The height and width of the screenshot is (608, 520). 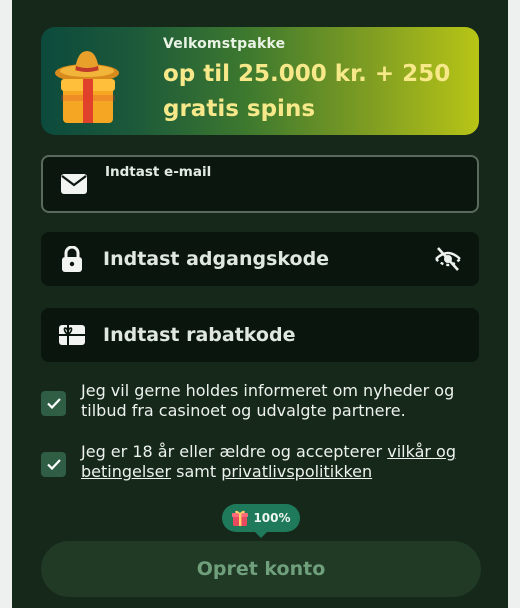 What do you see at coordinates (158, 172) in the screenshot?
I see `email-label: Indtast e-mail` at bounding box center [158, 172].